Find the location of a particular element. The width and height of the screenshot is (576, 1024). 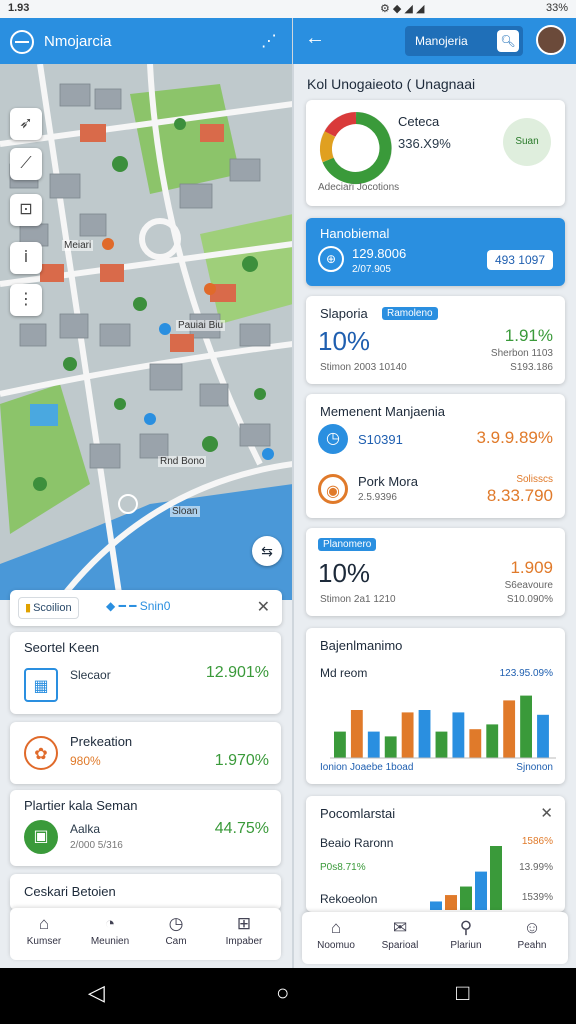

nav-impaber: ⊞ Impaber is located at coordinates (244, 930).